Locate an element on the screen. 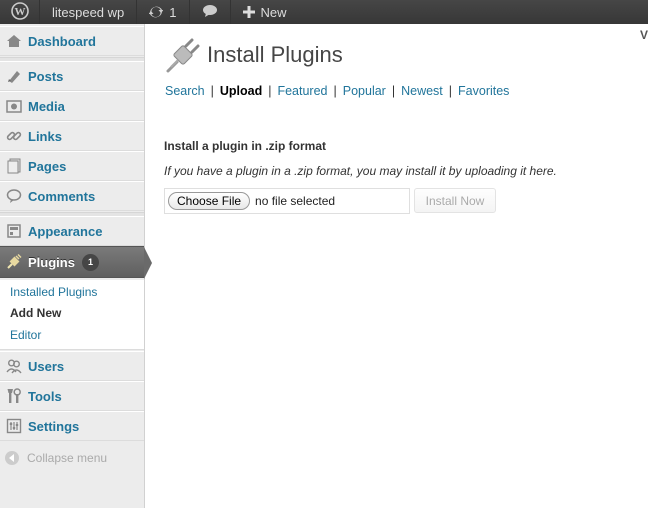 The height and width of the screenshot is (508, 648). site-name: litespeed wp is located at coordinates (88, 12).